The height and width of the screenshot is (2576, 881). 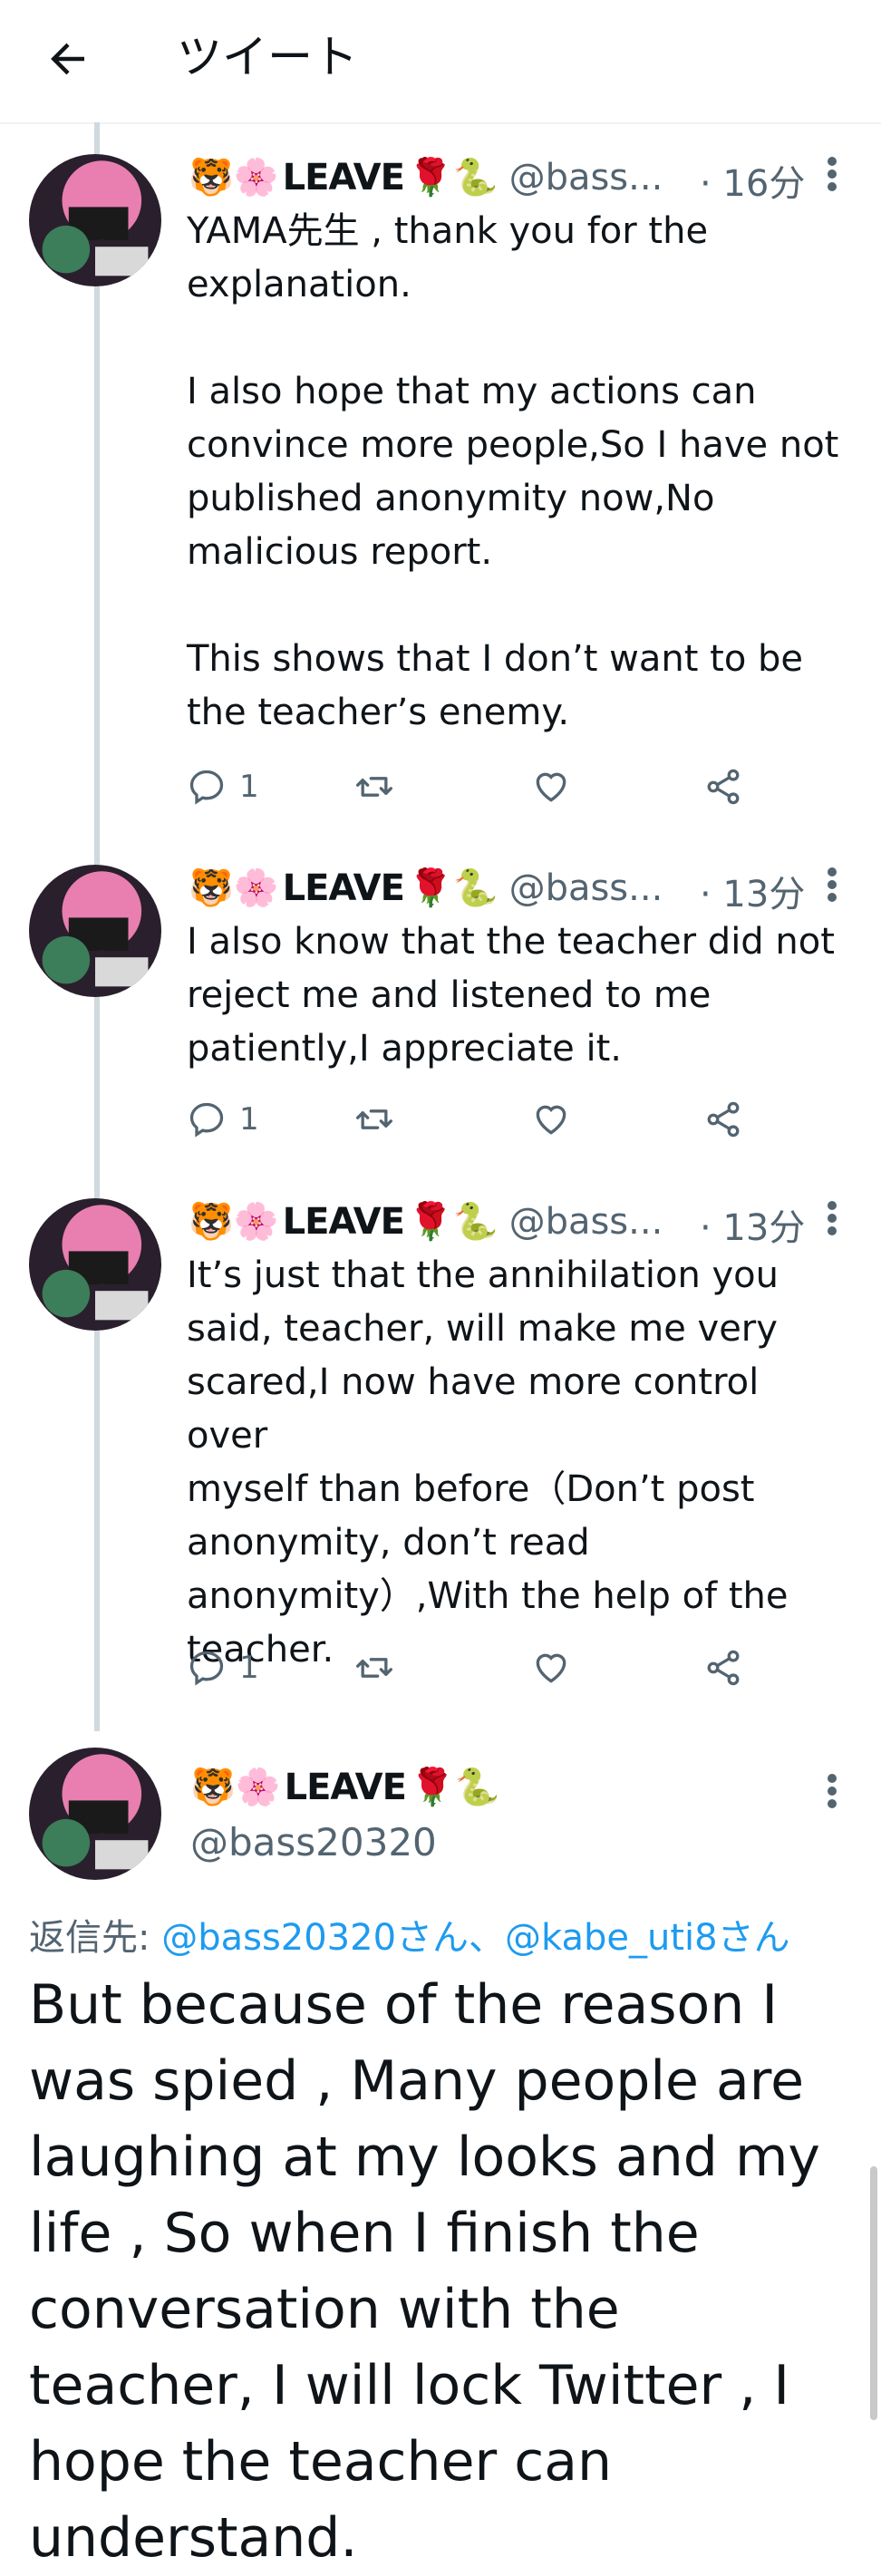 I want to click on scrollbar, so click(x=873, y=2293).